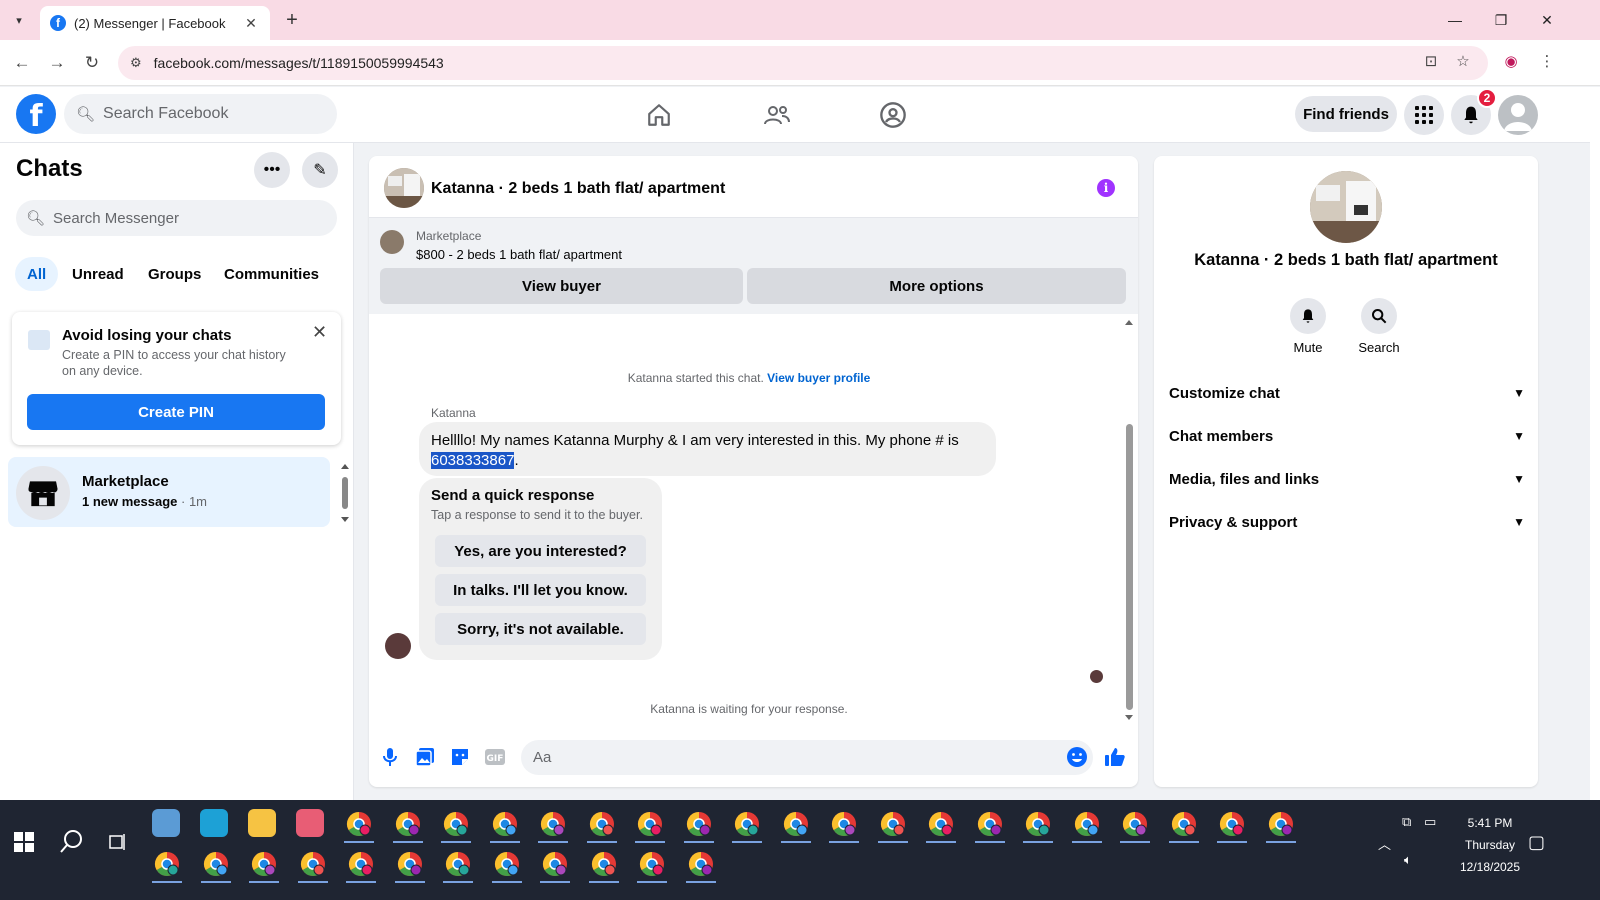  What do you see at coordinates (1379, 326) in the screenshot?
I see `search-action: Search` at bounding box center [1379, 326].